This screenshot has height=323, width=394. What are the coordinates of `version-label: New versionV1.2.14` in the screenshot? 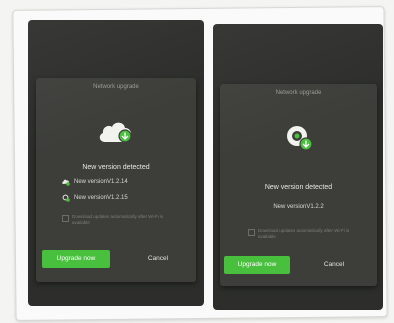 It's located at (101, 182).